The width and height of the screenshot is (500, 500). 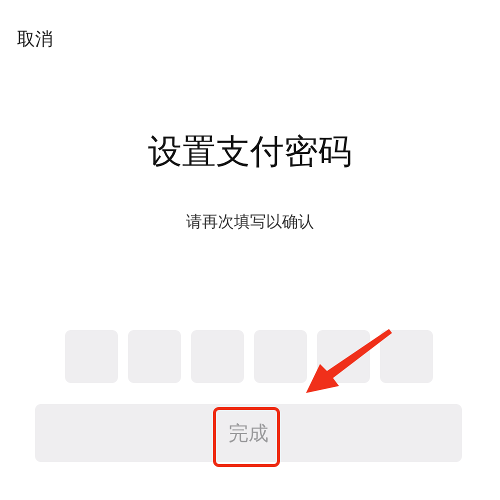 I want to click on pin-box, so click(x=406, y=356).